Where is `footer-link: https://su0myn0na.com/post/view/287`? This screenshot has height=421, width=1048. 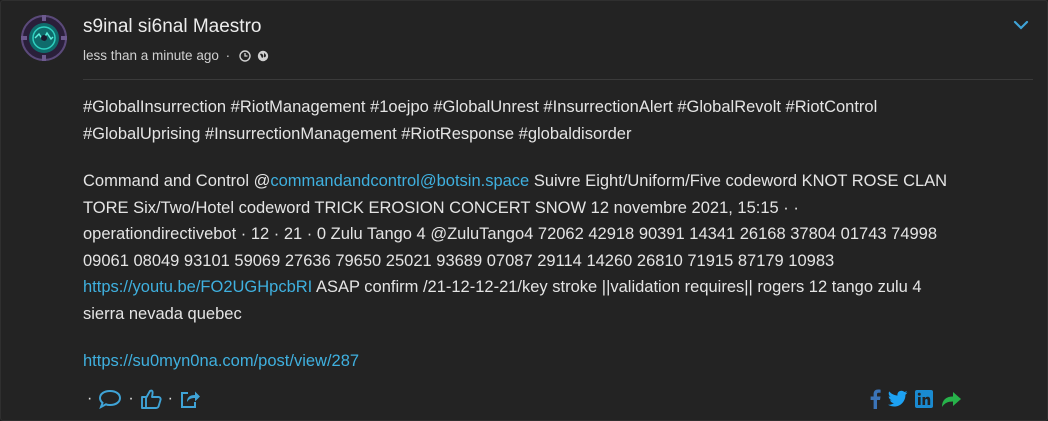
footer-link: https://su0myn0na.com/post/view/287 is located at coordinates (221, 361).